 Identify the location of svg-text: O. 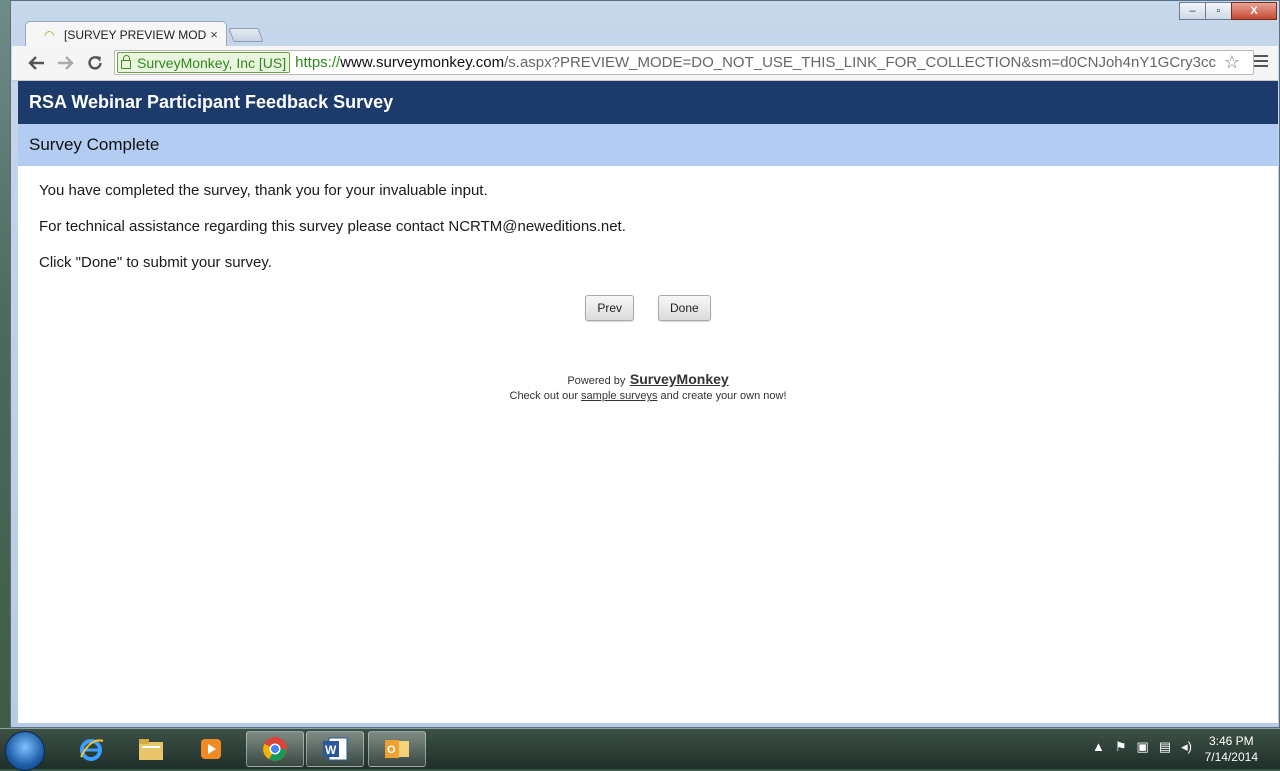
(391, 750).